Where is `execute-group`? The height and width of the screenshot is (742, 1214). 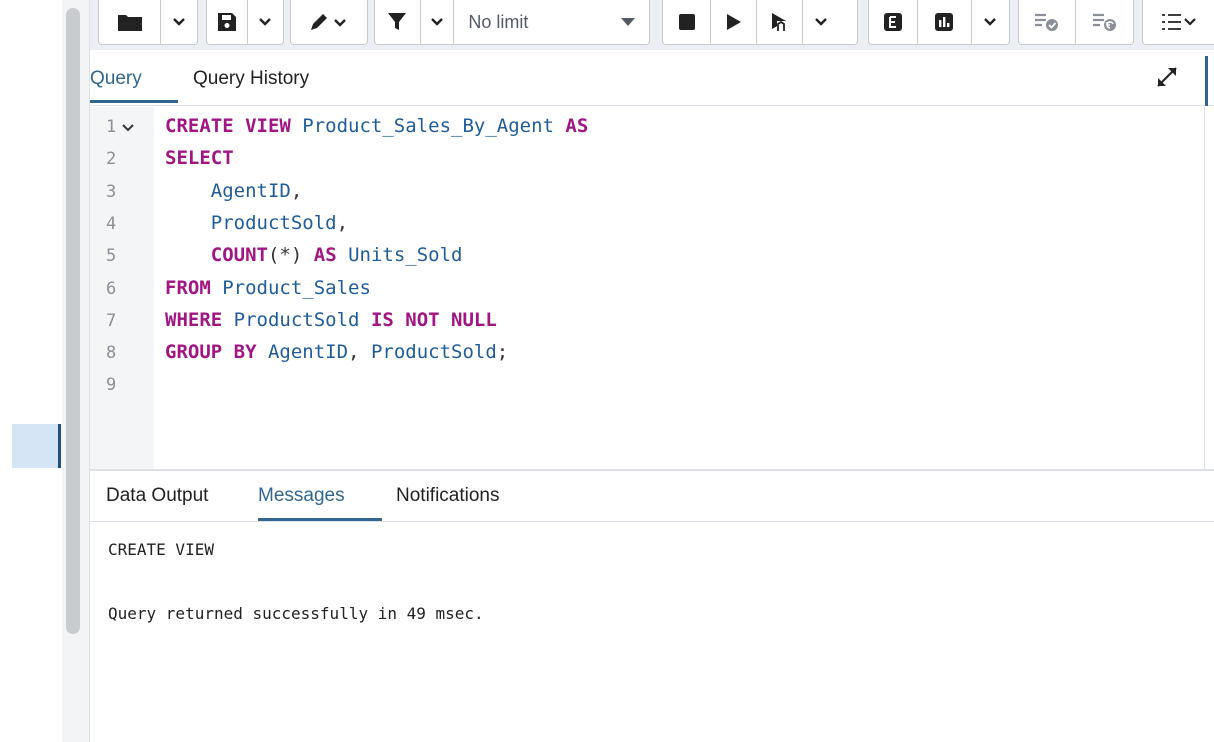
execute-group is located at coordinates (760, 22).